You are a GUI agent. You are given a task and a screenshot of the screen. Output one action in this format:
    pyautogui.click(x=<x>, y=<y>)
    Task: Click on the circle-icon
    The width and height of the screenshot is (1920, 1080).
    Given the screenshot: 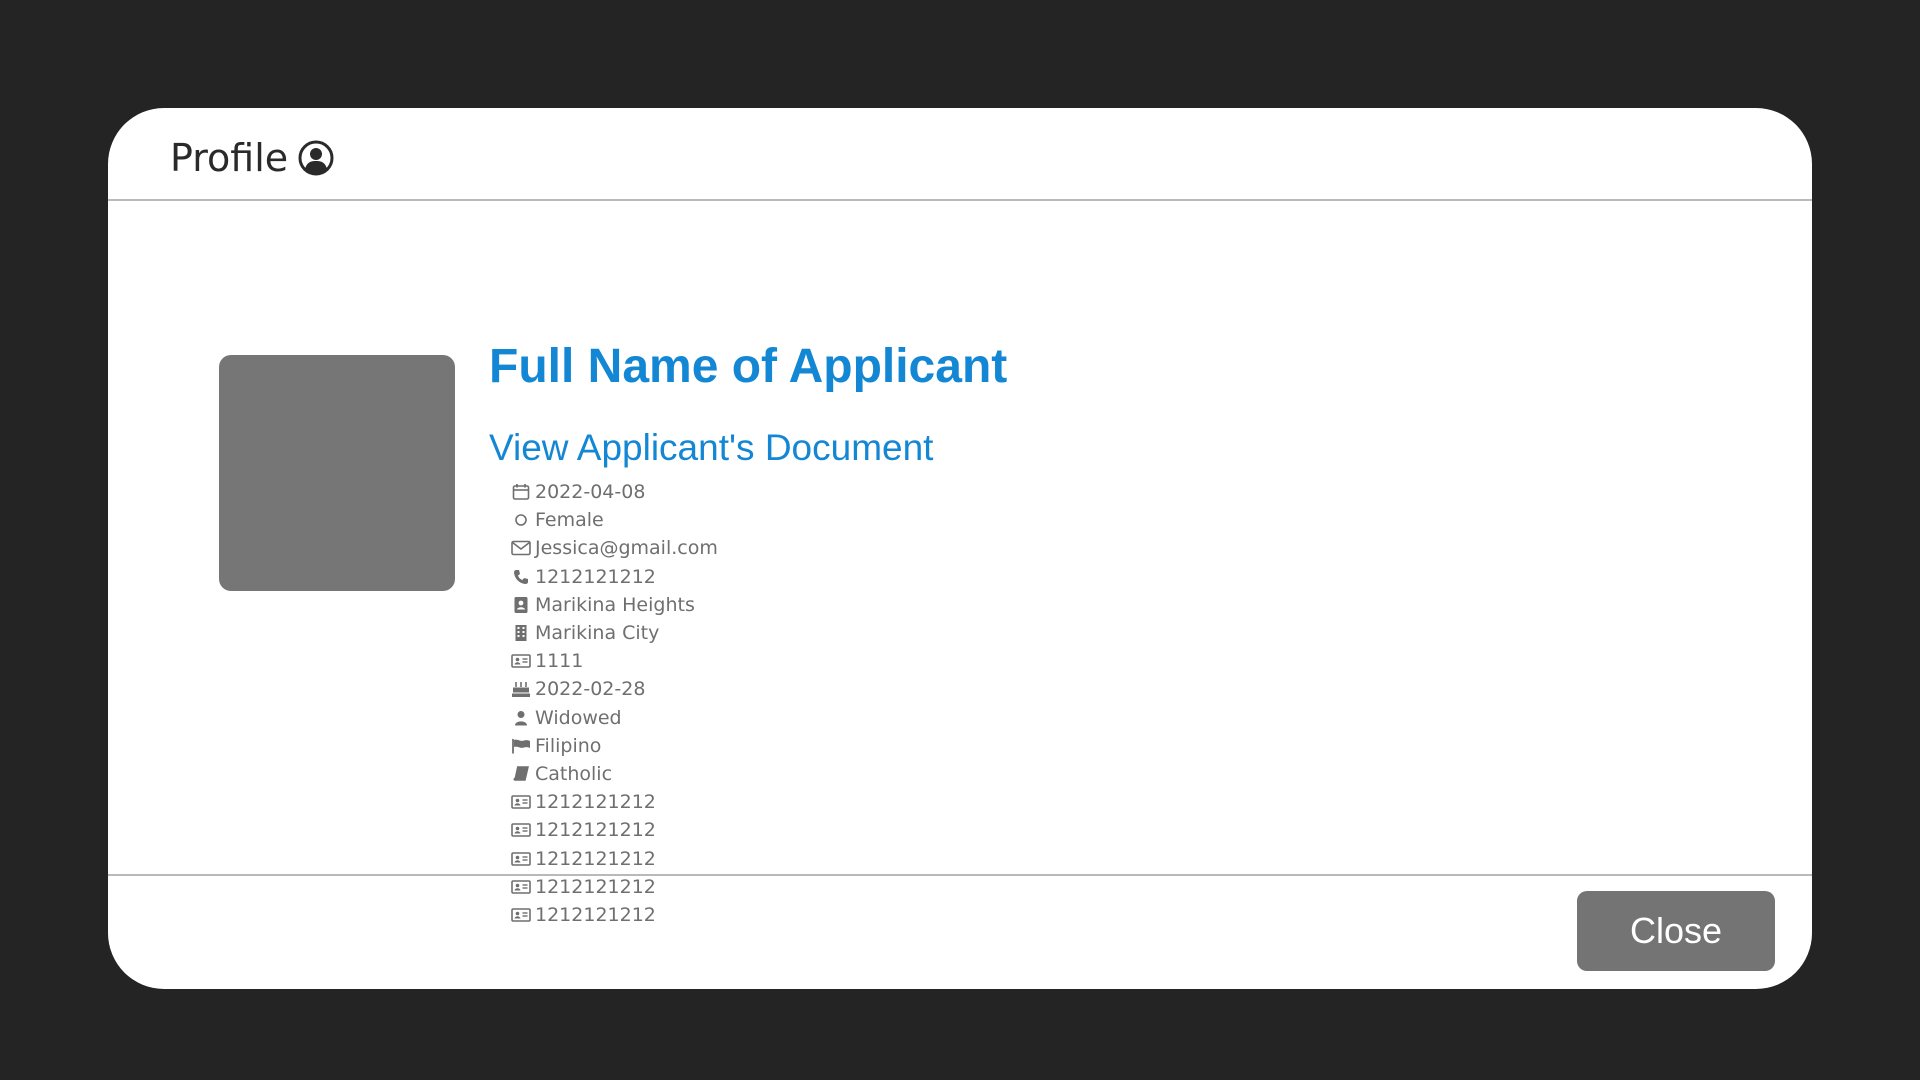 What is the action you would take?
    pyautogui.click(x=521, y=520)
    